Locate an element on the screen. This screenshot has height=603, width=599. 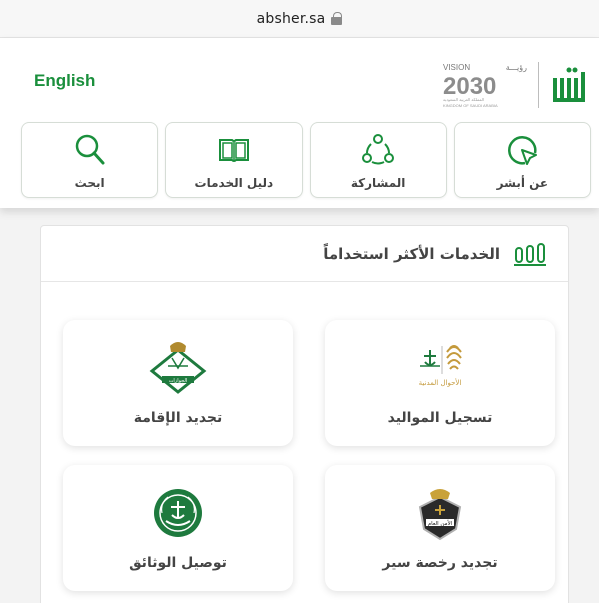
service-label: تجديد الإقامة is located at coordinates (178, 418).